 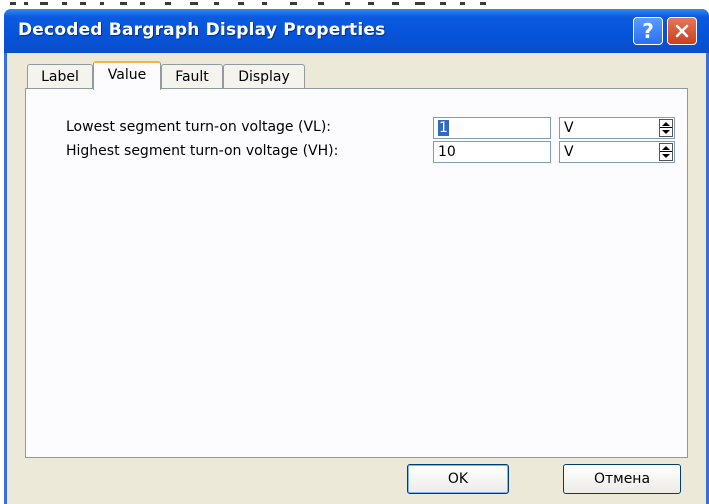 I want to click on title-bar: Decoded Bargraph Display Properties ?, so click(x=356, y=31).